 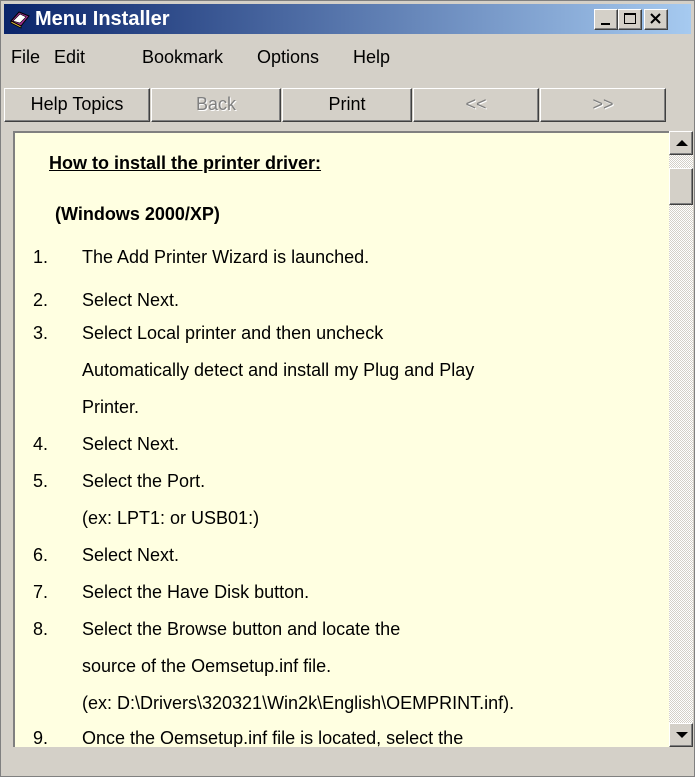 What do you see at coordinates (681, 439) in the screenshot?
I see `vertical-scrollbar` at bounding box center [681, 439].